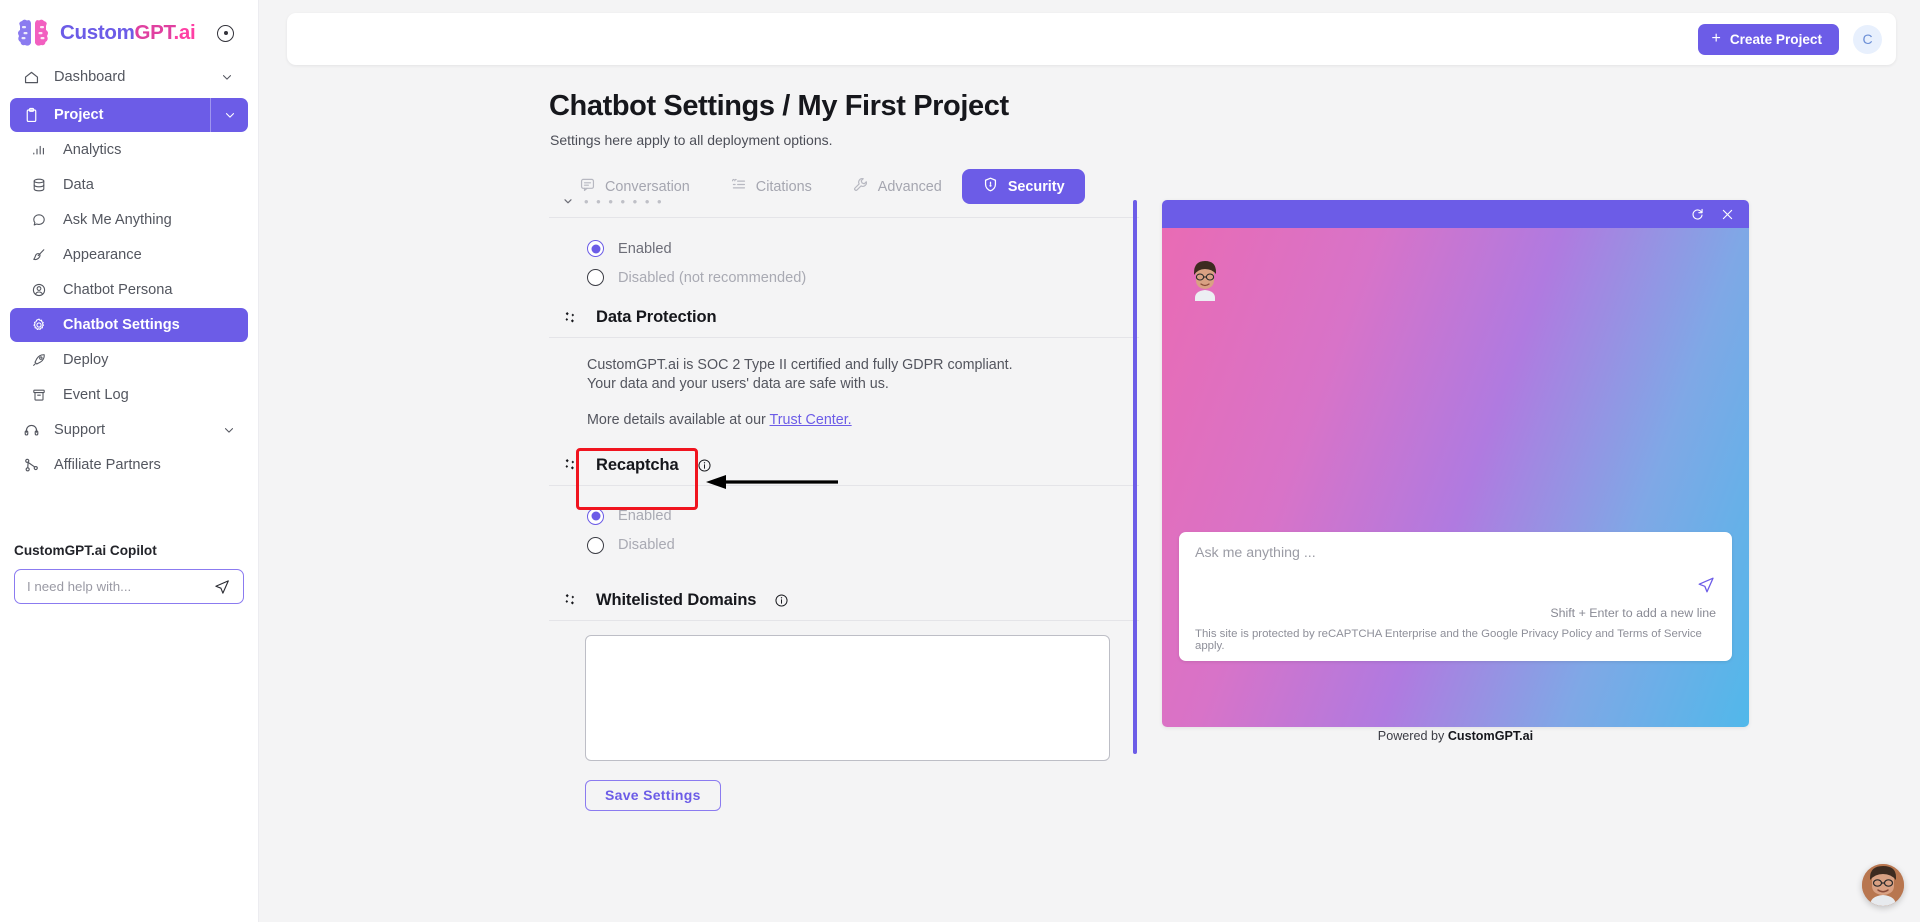 Image resolution: width=1920 pixels, height=922 pixels. I want to click on sidebar-item-event-log: Event Log, so click(129, 395).